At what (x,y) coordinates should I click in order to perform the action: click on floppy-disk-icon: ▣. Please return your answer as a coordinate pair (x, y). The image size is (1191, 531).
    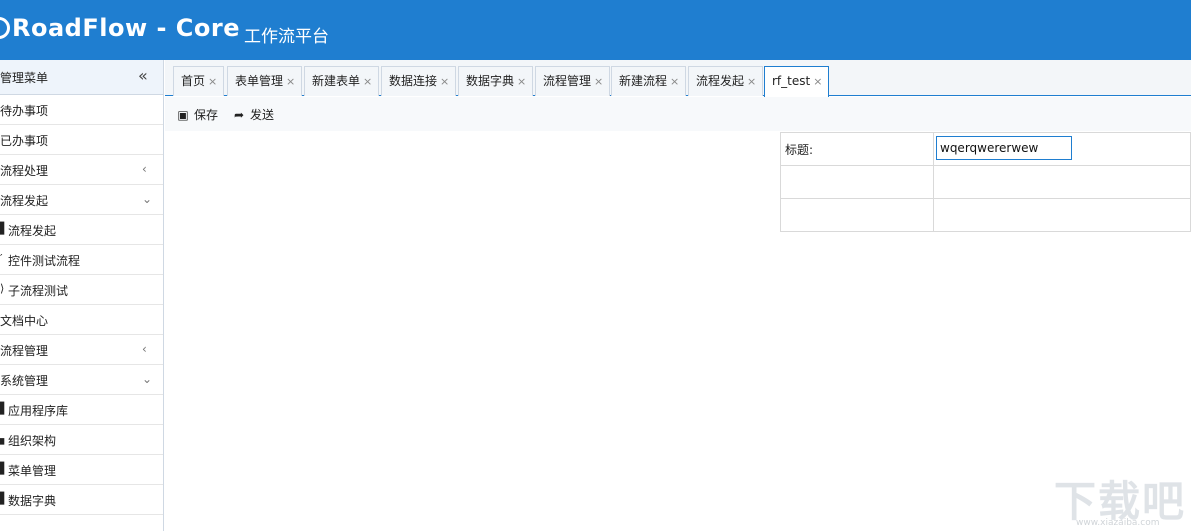
    Looking at the image, I should click on (183, 115).